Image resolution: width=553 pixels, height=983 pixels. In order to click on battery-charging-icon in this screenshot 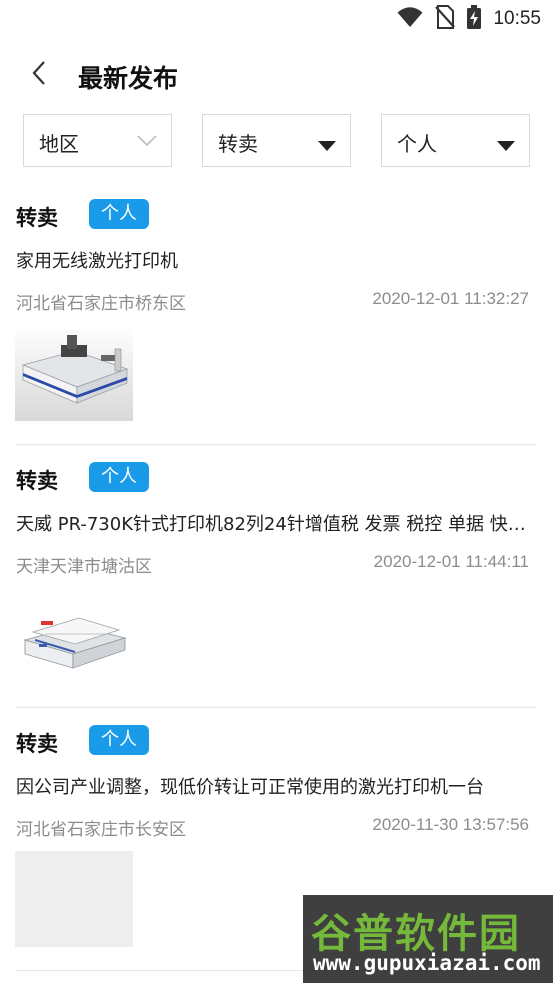, I will do `click(474, 19)`.